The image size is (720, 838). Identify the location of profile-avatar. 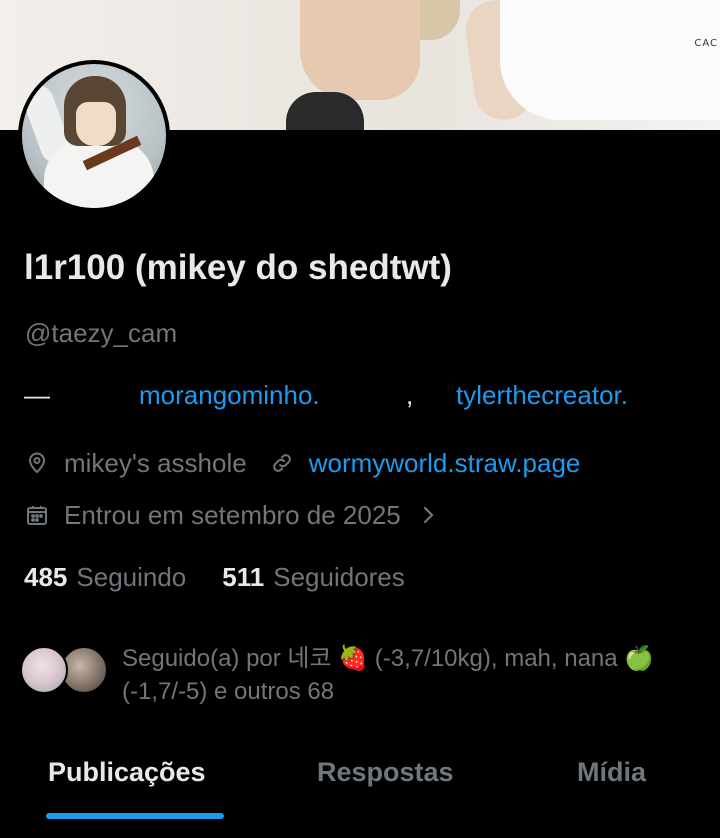
(94, 136).